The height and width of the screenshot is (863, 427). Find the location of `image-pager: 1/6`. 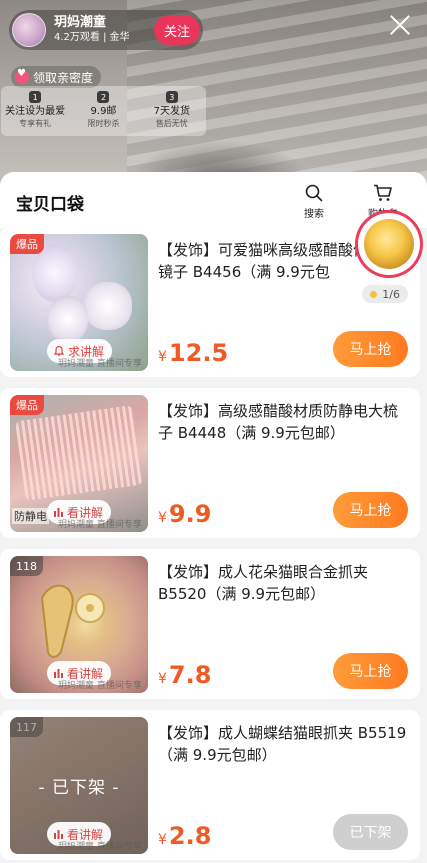

image-pager: 1/6 is located at coordinates (385, 294).